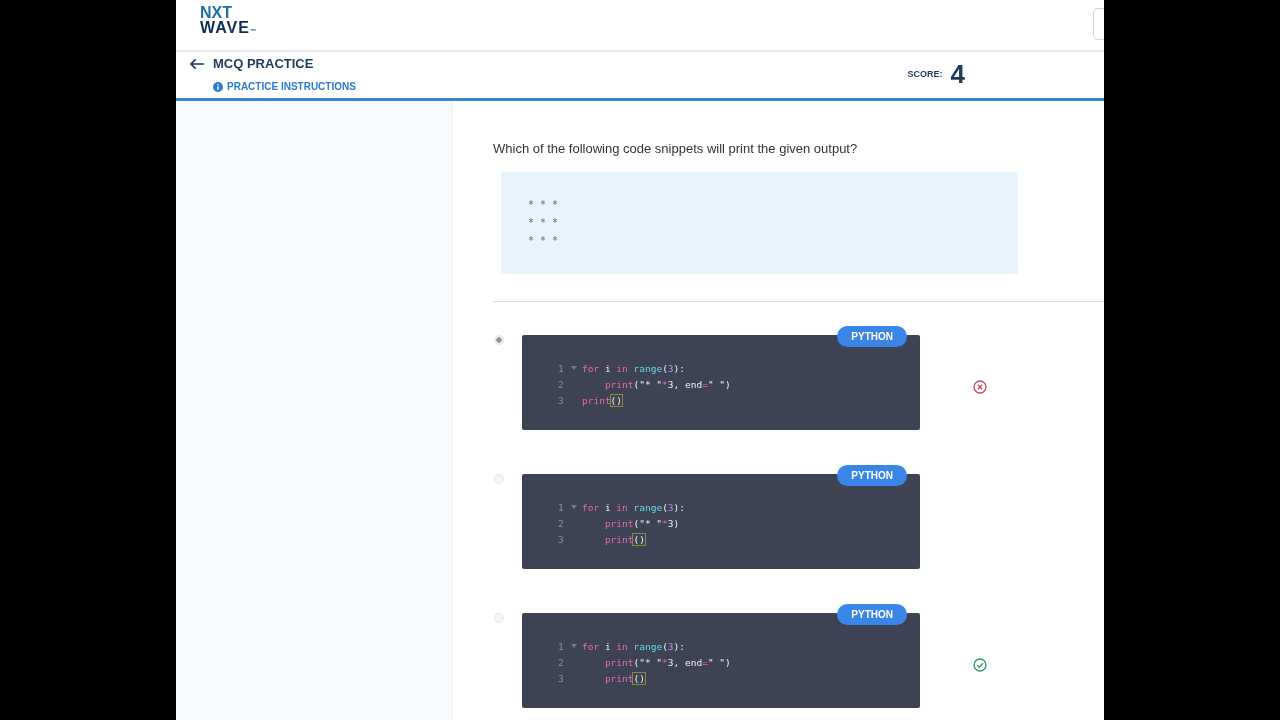 The image size is (1280, 720). I want to click on practice-instructions-link: PRACTICE INSTRUCTIONS, so click(284, 86).